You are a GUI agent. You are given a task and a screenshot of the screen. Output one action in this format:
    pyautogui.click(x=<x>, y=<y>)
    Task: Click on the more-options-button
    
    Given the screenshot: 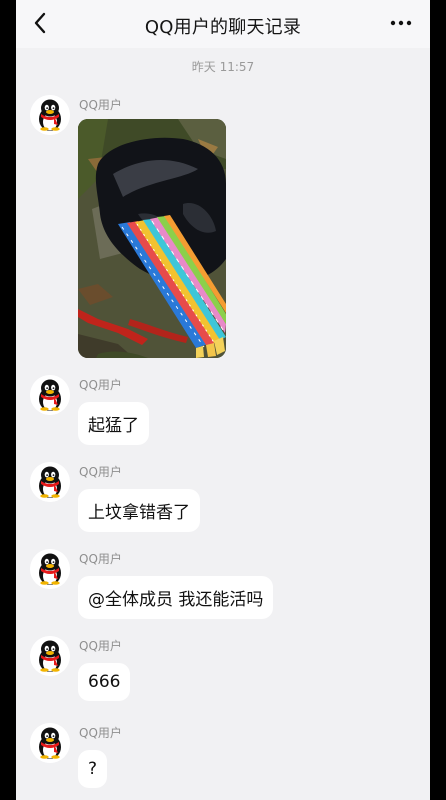 What is the action you would take?
    pyautogui.click(x=401, y=23)
    